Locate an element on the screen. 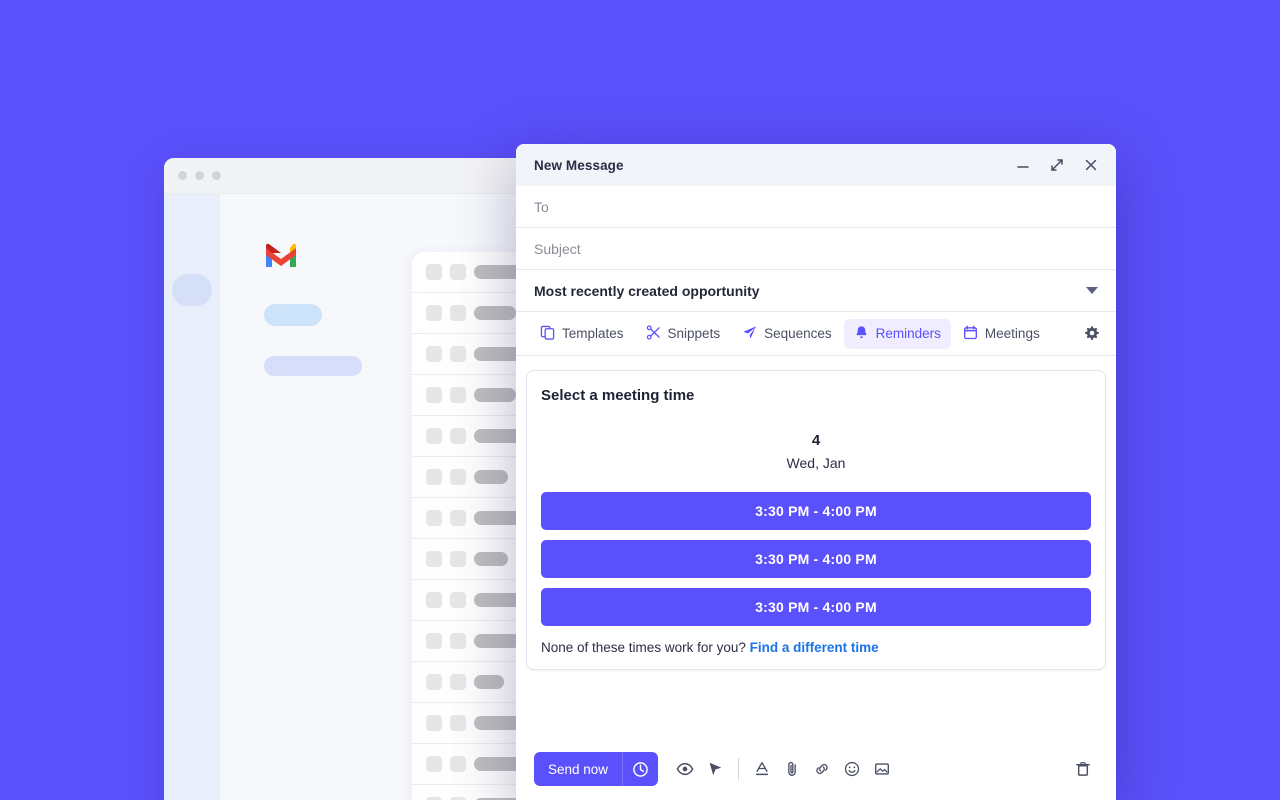 Image resolution: width=1280 pixels, height=800 pixels. calendar-icon is located at coordinates (970, 334).